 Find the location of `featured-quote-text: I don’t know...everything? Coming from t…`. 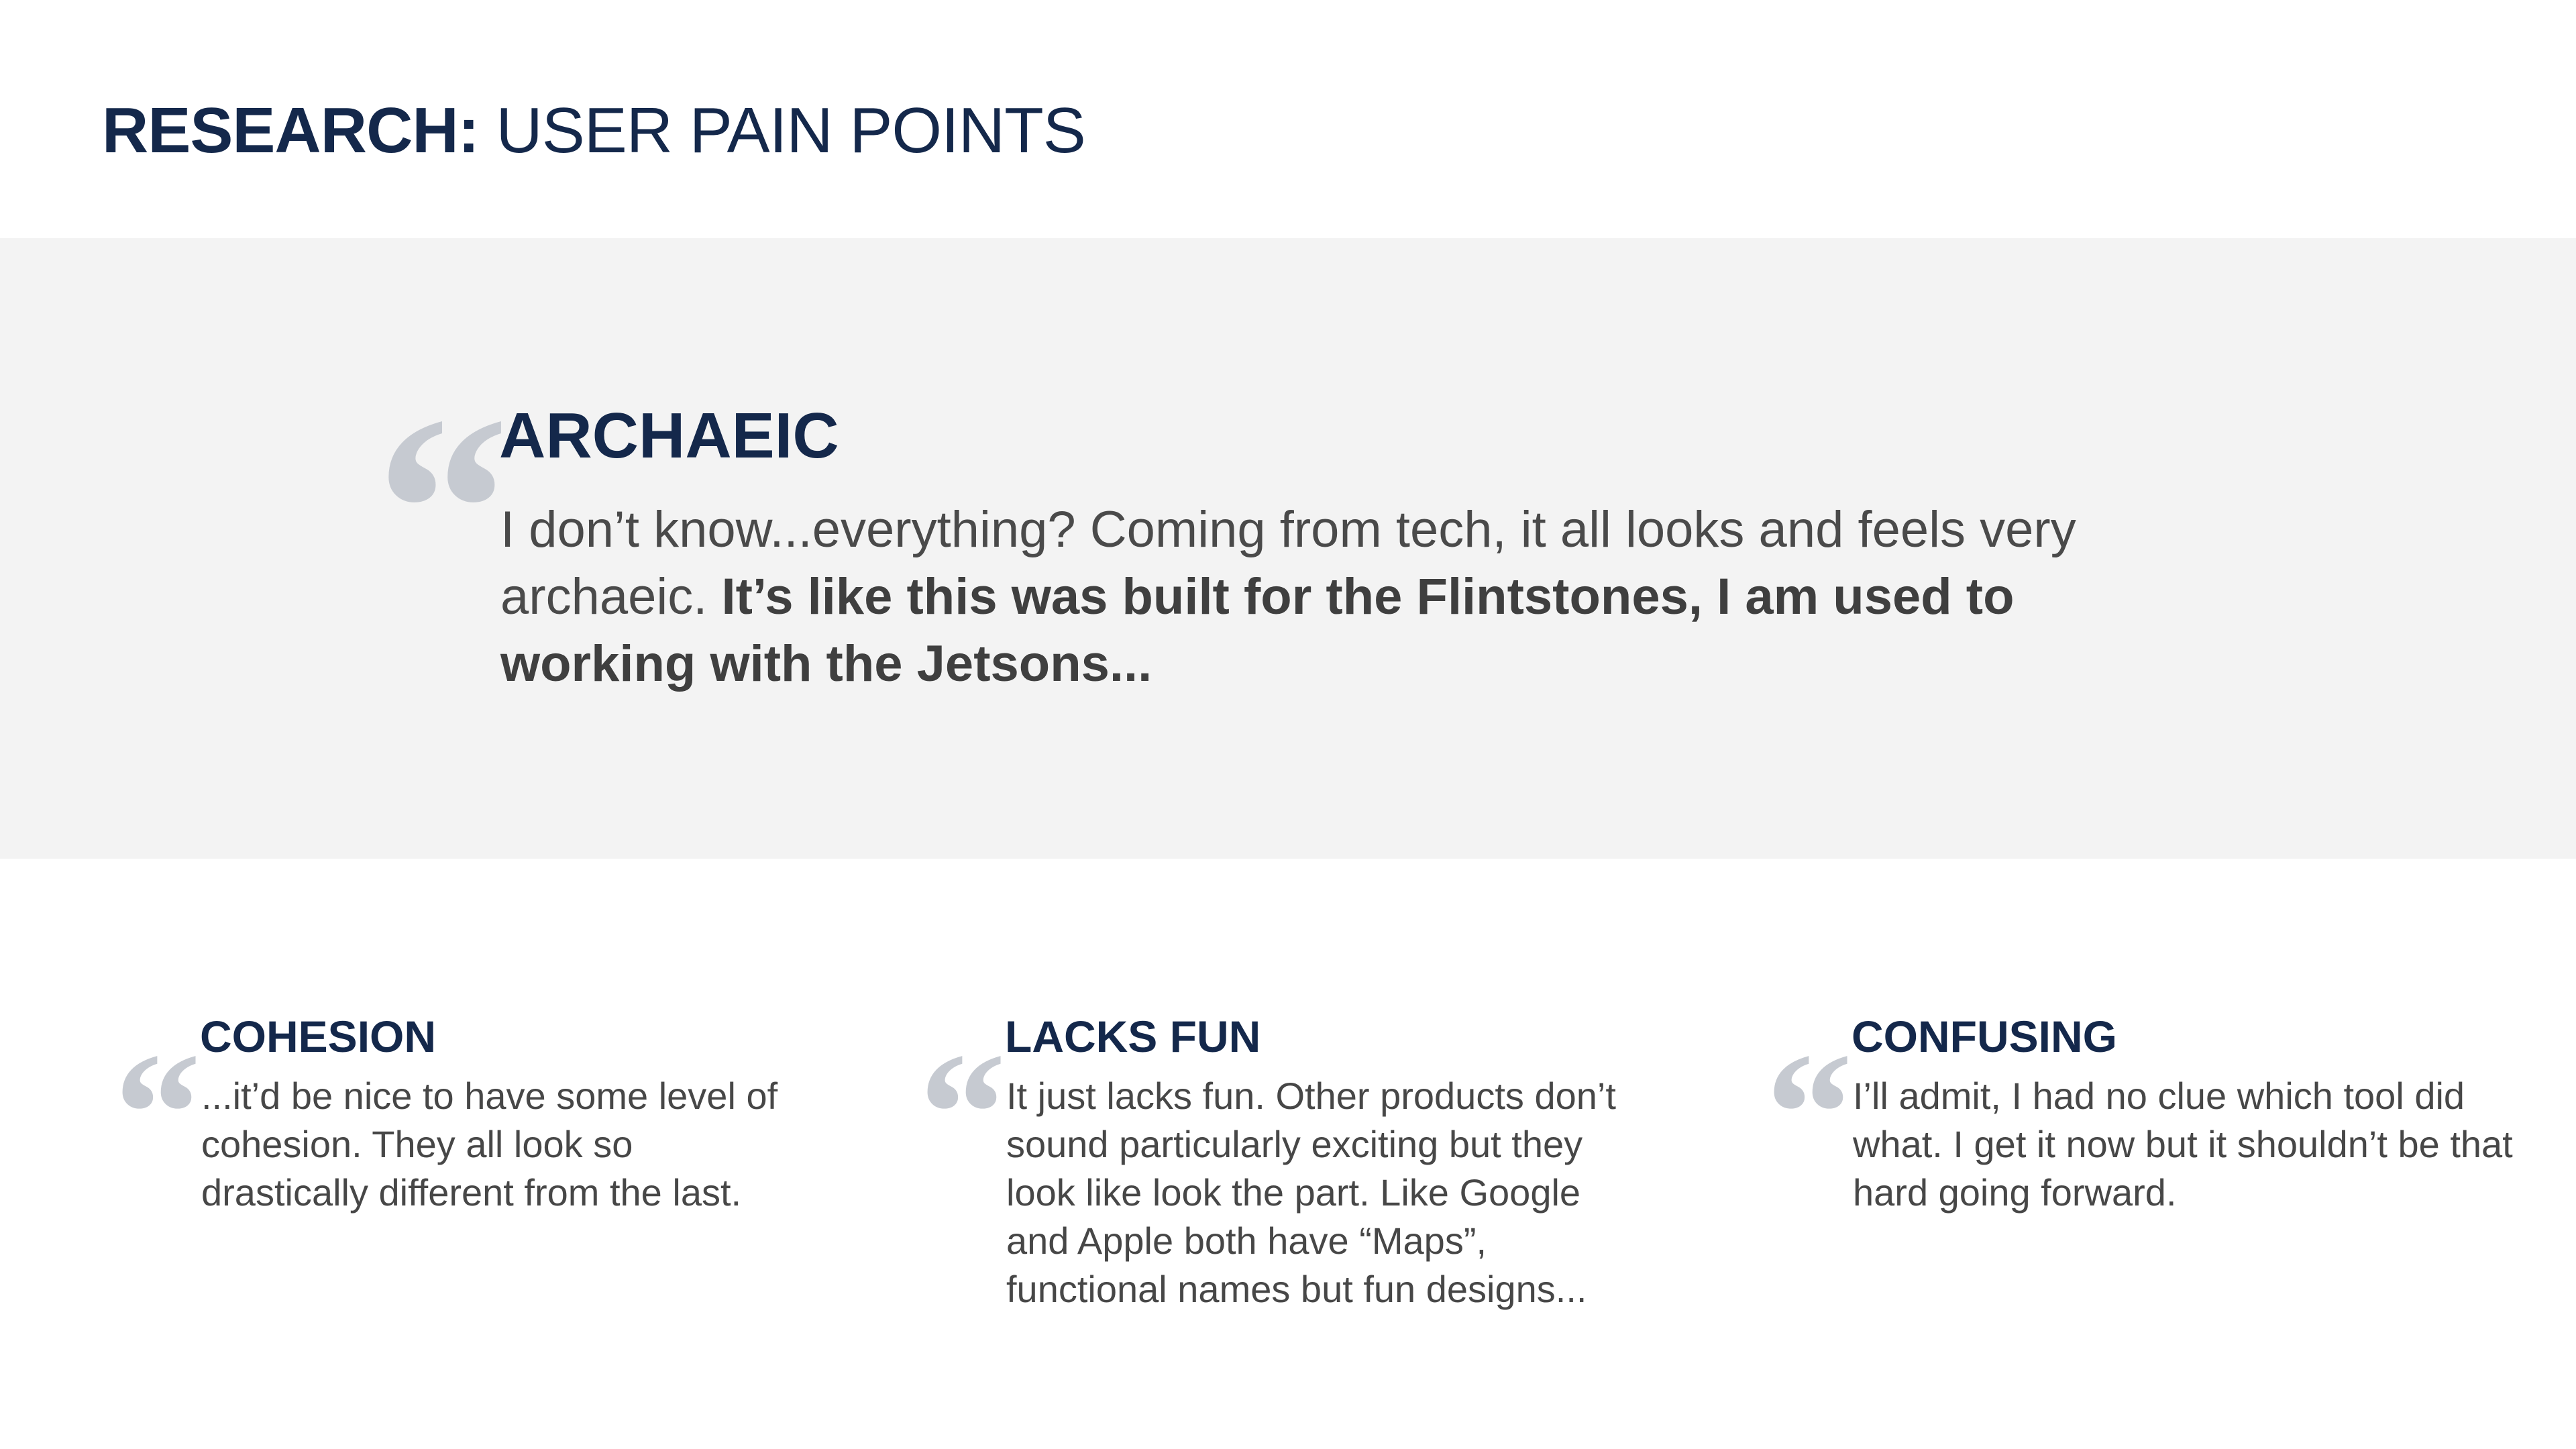

featured-quote-text: I don’t know...everything? Coming from t… is located at coordinates (1359, 597).